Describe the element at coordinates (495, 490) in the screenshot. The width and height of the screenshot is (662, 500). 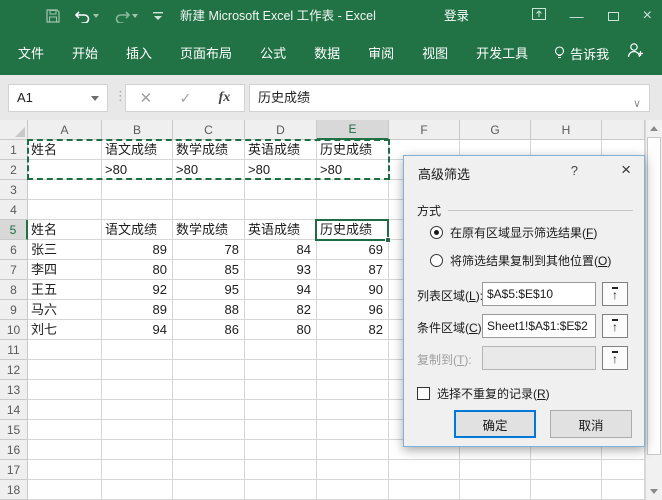
I see `cell-G18` at that location.